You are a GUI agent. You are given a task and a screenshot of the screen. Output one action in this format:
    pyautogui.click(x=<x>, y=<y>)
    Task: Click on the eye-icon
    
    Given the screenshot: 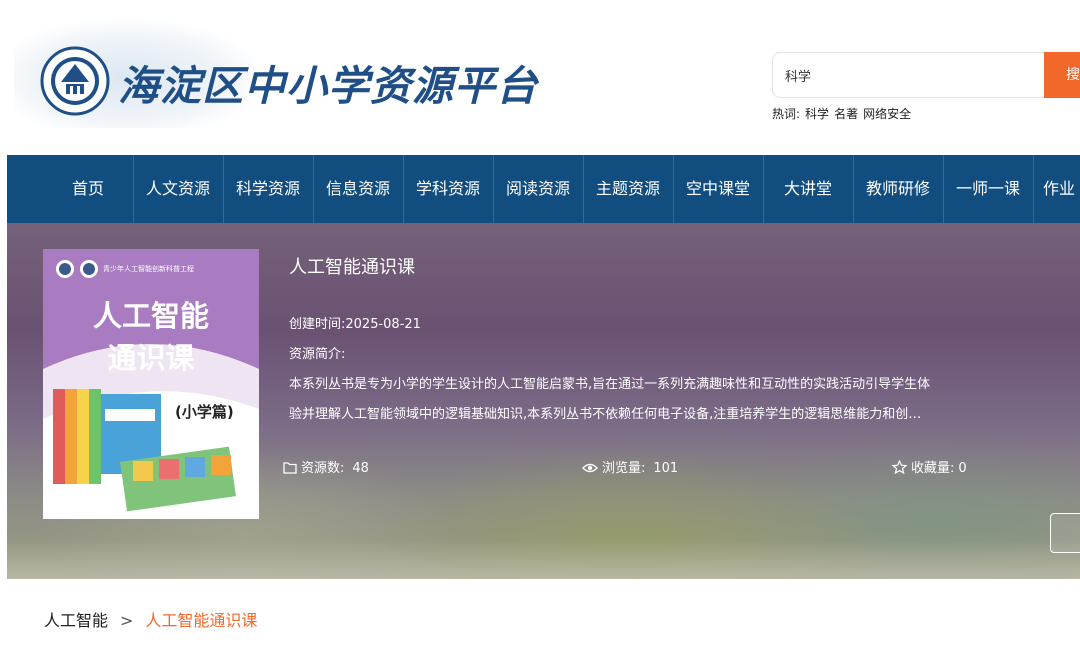 What is the action you would take?
    pyautogui.click(x=590, y=468)
    